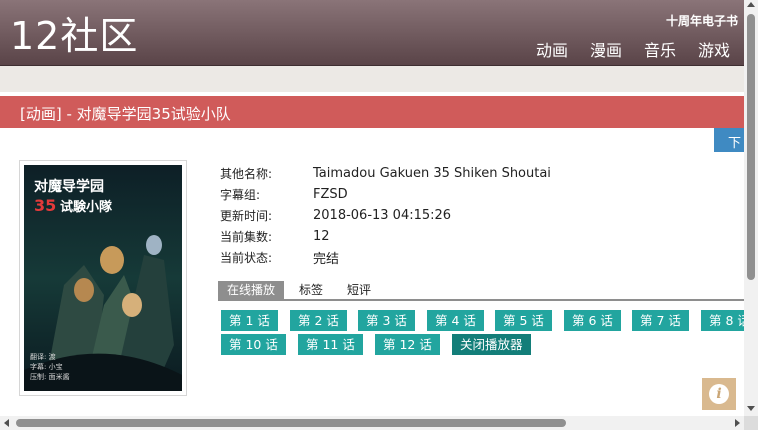  Describe the element at coordinates (246, 174) in the screenshot. I see `info-label: 其他名称:` at that location.